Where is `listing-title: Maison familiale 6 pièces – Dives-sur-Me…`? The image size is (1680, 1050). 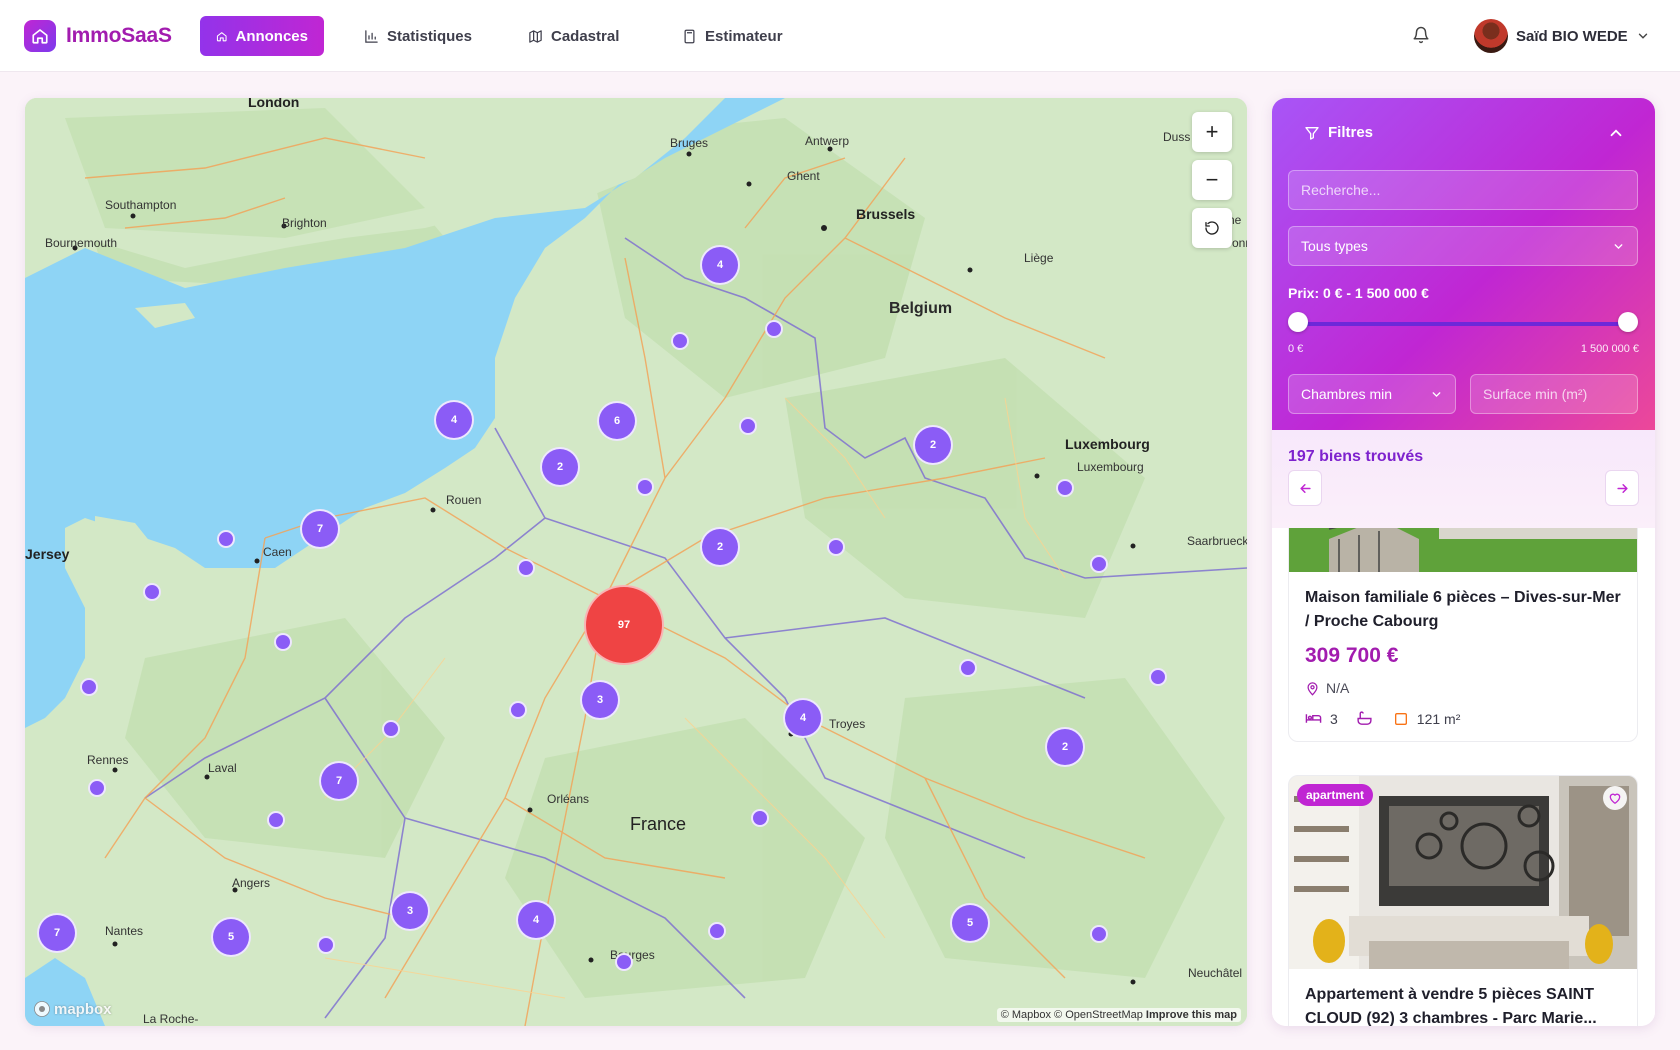 listing-title: Maison familiale 6 pièces – Dives-sur-Me… is located at coordinates (1463, 609).